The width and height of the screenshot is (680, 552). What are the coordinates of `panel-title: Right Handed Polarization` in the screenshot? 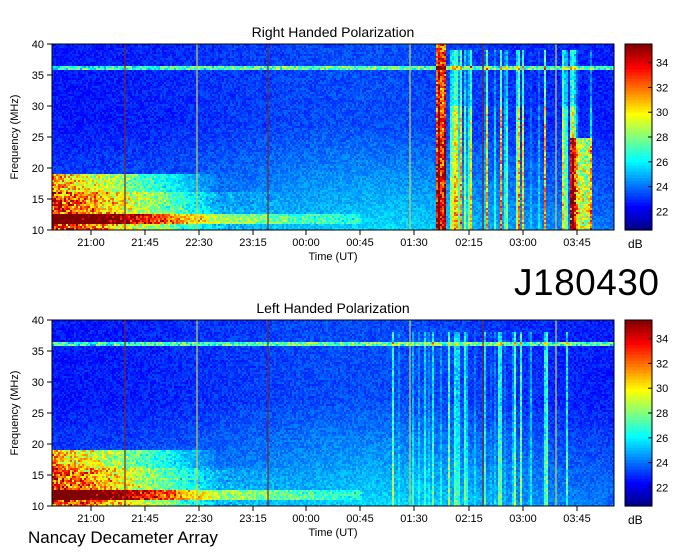 It's located at (333, 32).